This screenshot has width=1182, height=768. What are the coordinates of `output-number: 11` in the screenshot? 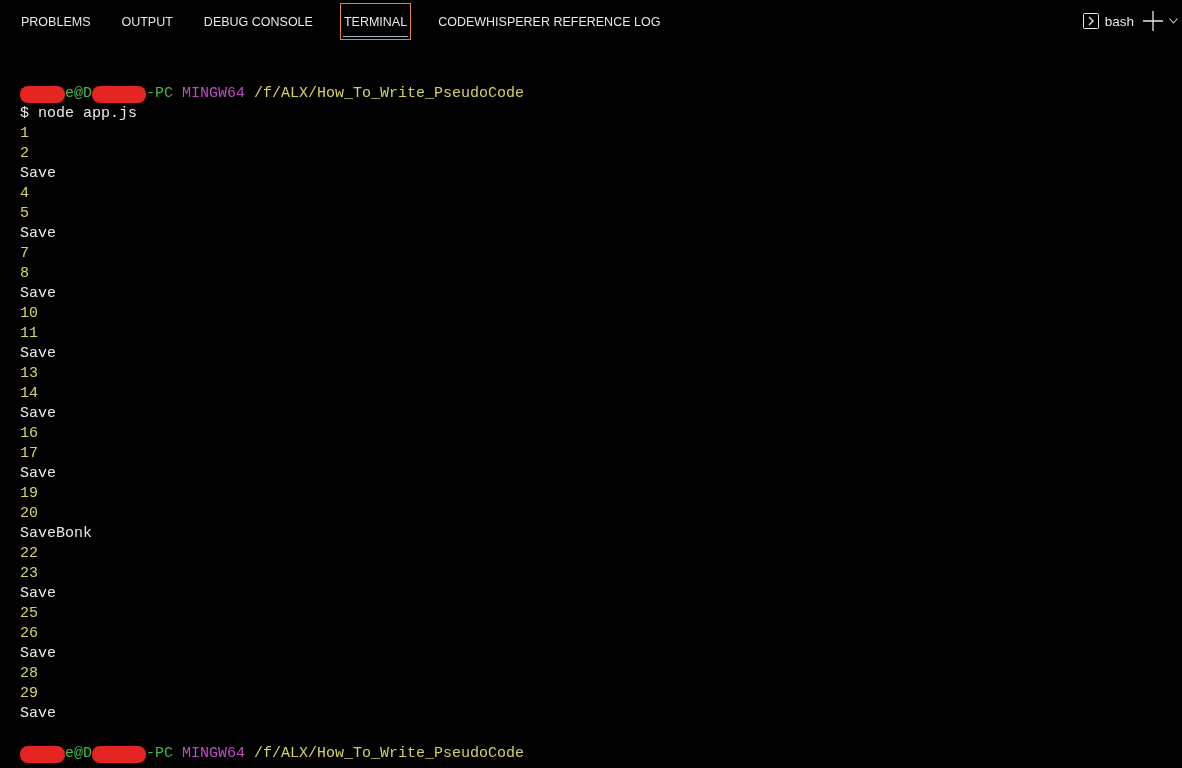 It's located at (29, 334).